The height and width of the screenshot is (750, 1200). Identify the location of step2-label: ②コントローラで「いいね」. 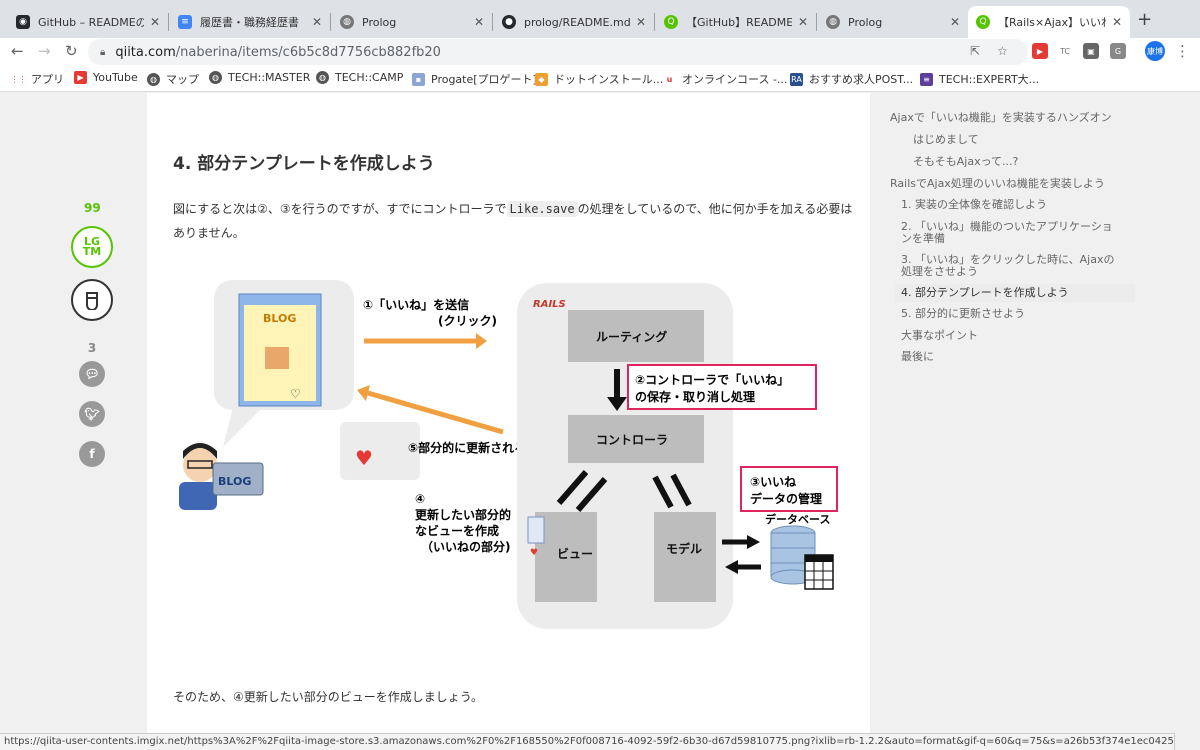
(712, 379).